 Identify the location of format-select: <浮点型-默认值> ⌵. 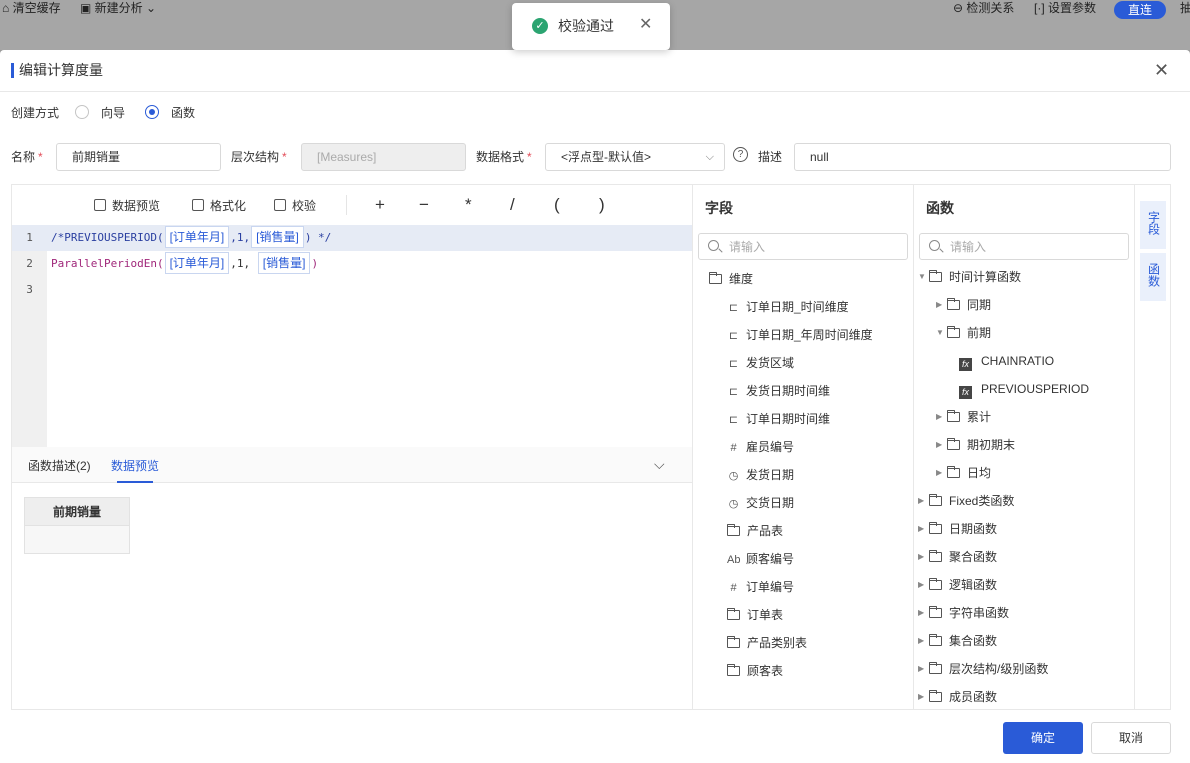
(635, 157).